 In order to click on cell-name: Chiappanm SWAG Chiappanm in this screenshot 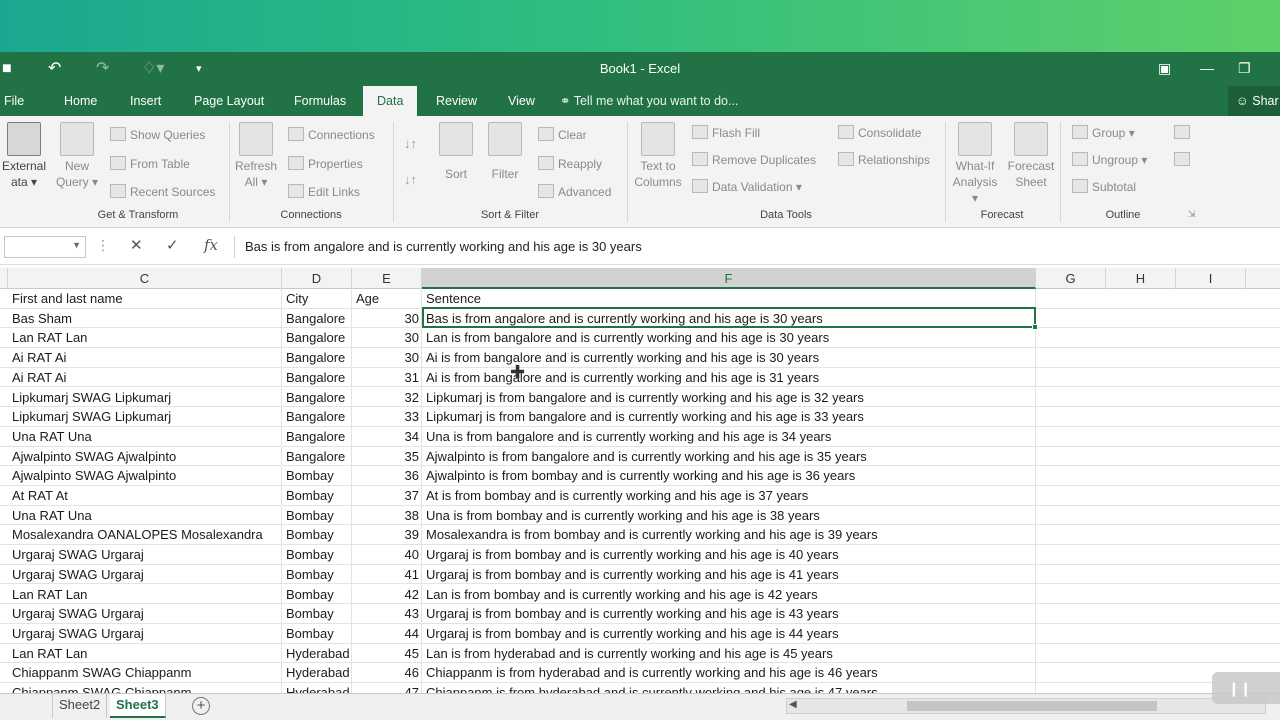, I will do `click(145, 673)`.